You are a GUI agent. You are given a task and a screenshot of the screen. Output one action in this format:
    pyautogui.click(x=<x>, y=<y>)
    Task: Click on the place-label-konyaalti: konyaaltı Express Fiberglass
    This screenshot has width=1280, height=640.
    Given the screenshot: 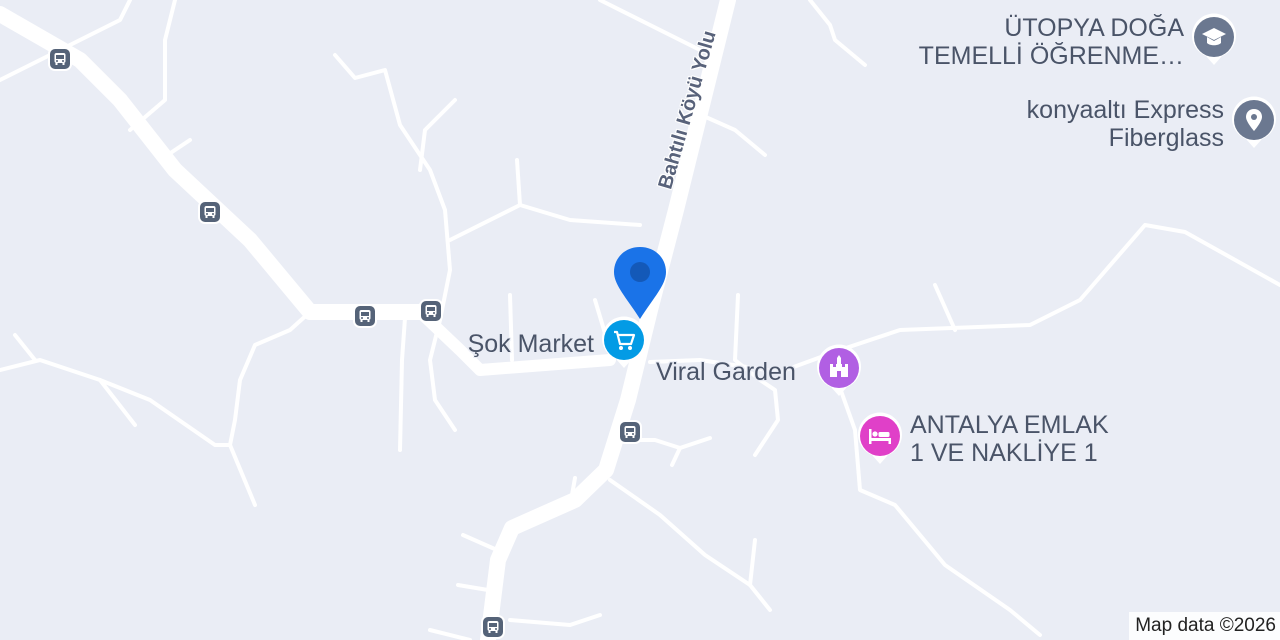 What is the action you would take?
    pyautogui.click(x=1125, y=124)
    